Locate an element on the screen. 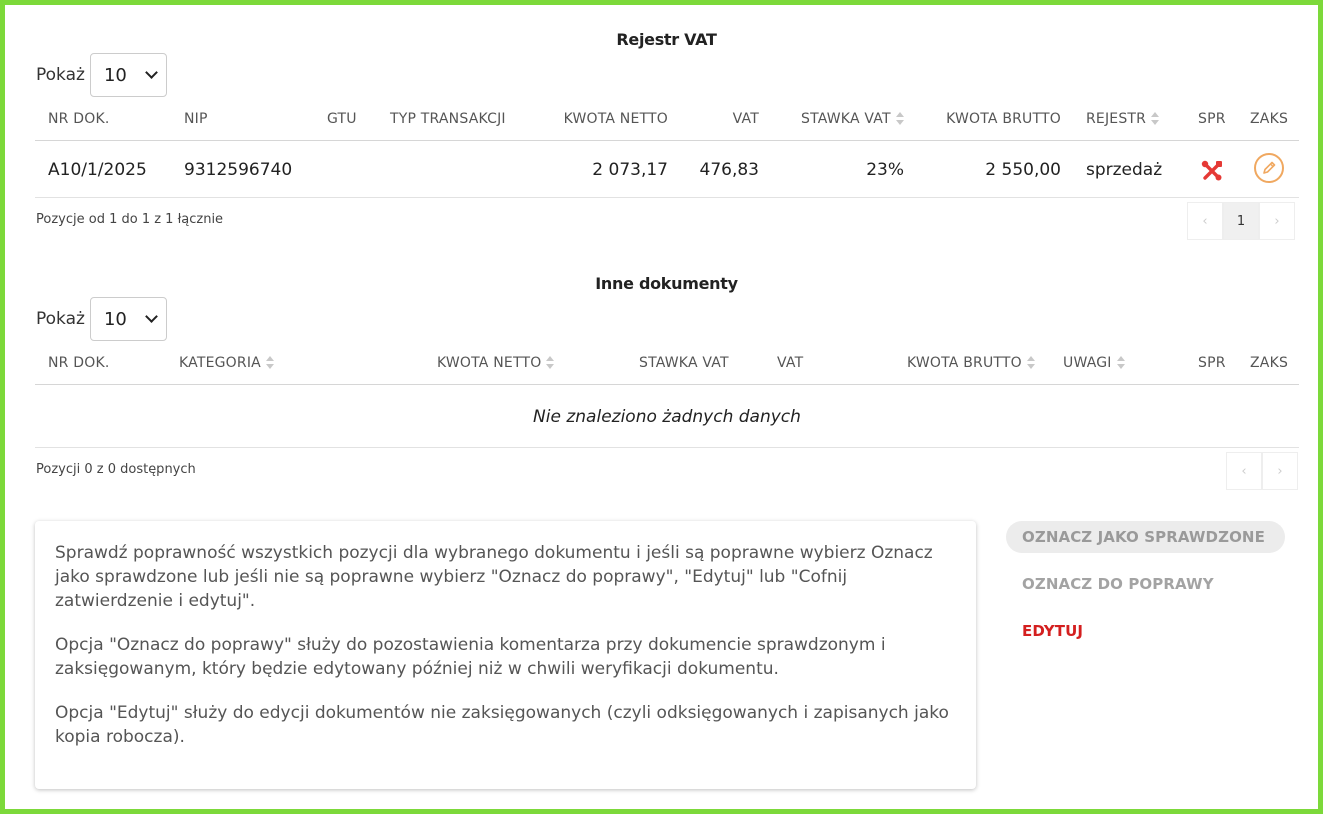 This screenshot has height=814, width=1323. vat-register-title: Rejestr VAT is located at coordinates (666, 39).